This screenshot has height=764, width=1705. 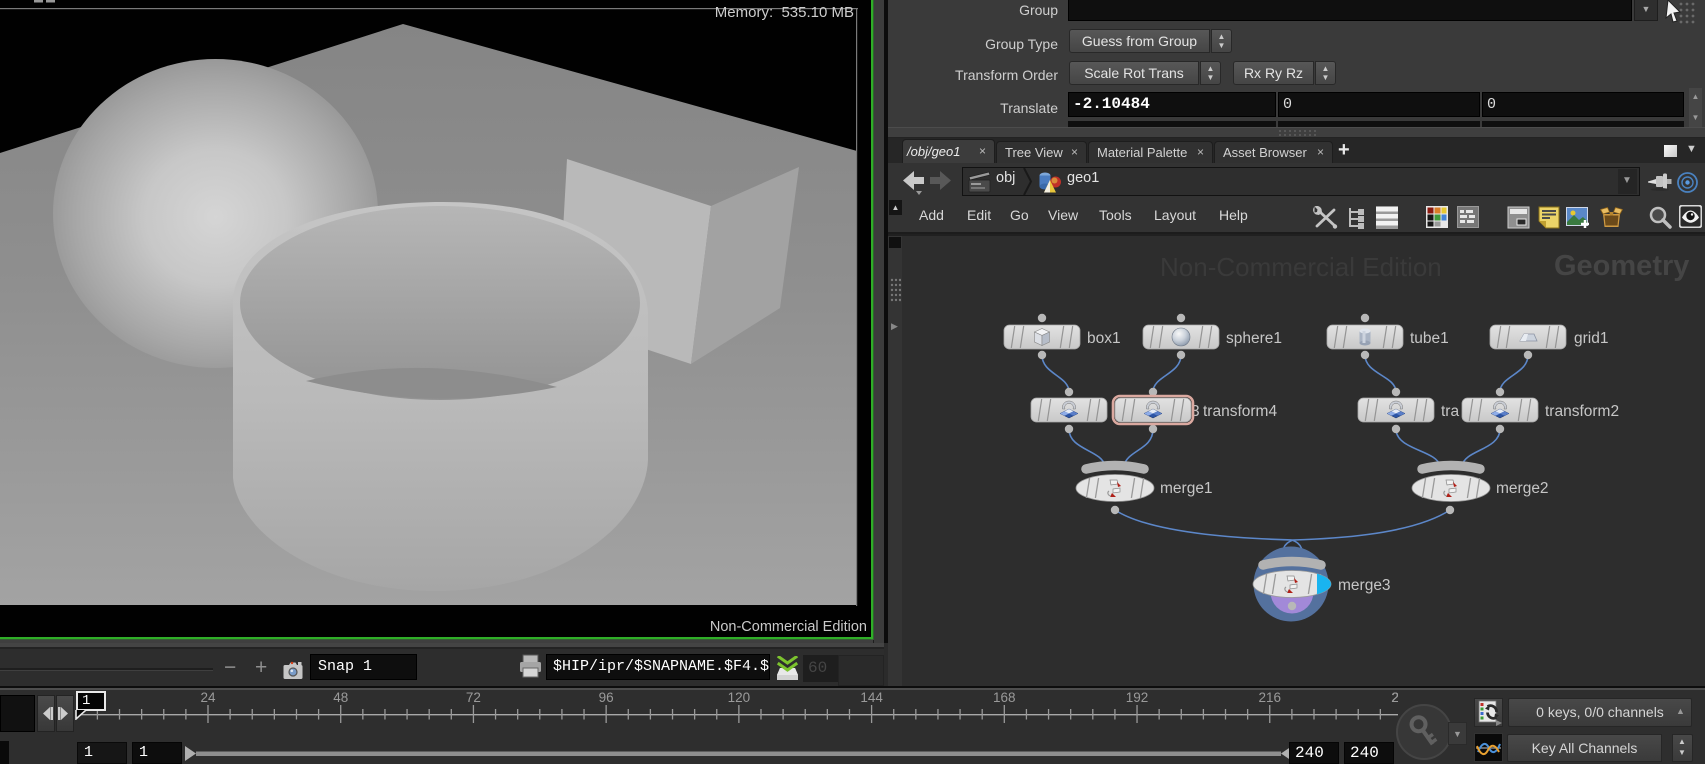 What do you see at coordinates (1137, 697) in the screenshot?
I see `svg-text: 192` at bounding box center [1137, 697].